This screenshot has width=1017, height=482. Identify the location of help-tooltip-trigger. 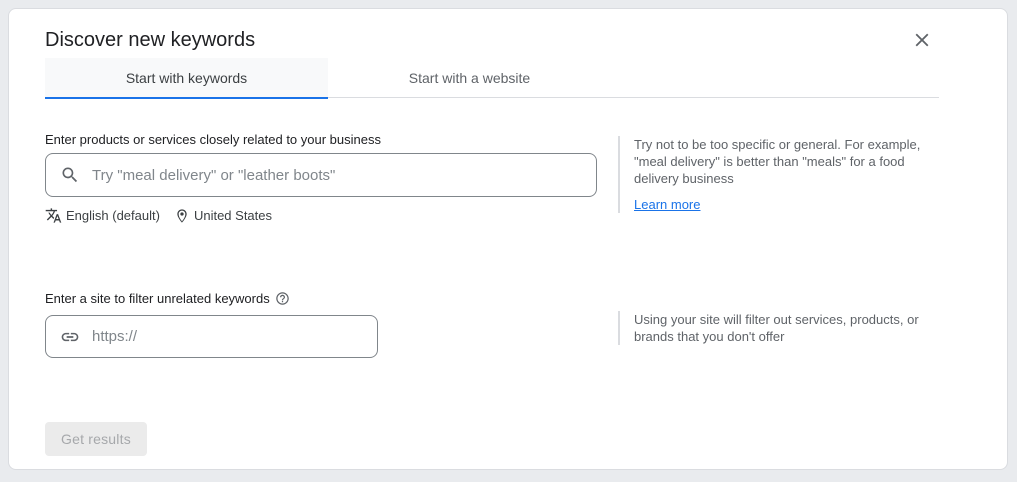
(282, 298).